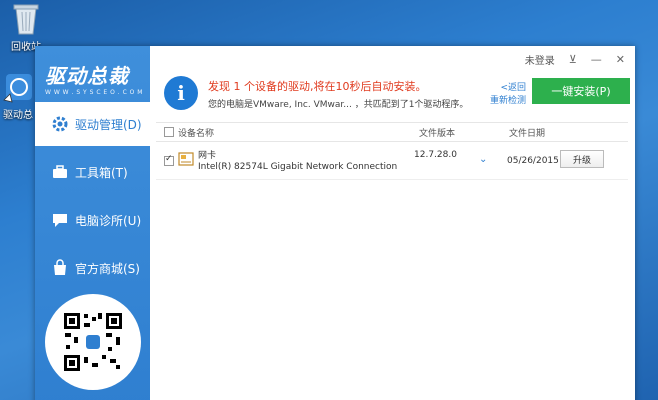 This screenshot has width=658, height=400. What do you see at coordinates (435, 155) in the screenshot?
I see `file-version: 12.7.28.0` at bounding box center [435, 155].